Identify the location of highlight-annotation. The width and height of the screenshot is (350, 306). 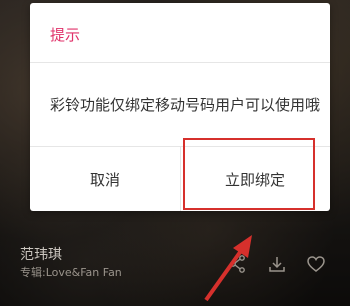
(249, 174).